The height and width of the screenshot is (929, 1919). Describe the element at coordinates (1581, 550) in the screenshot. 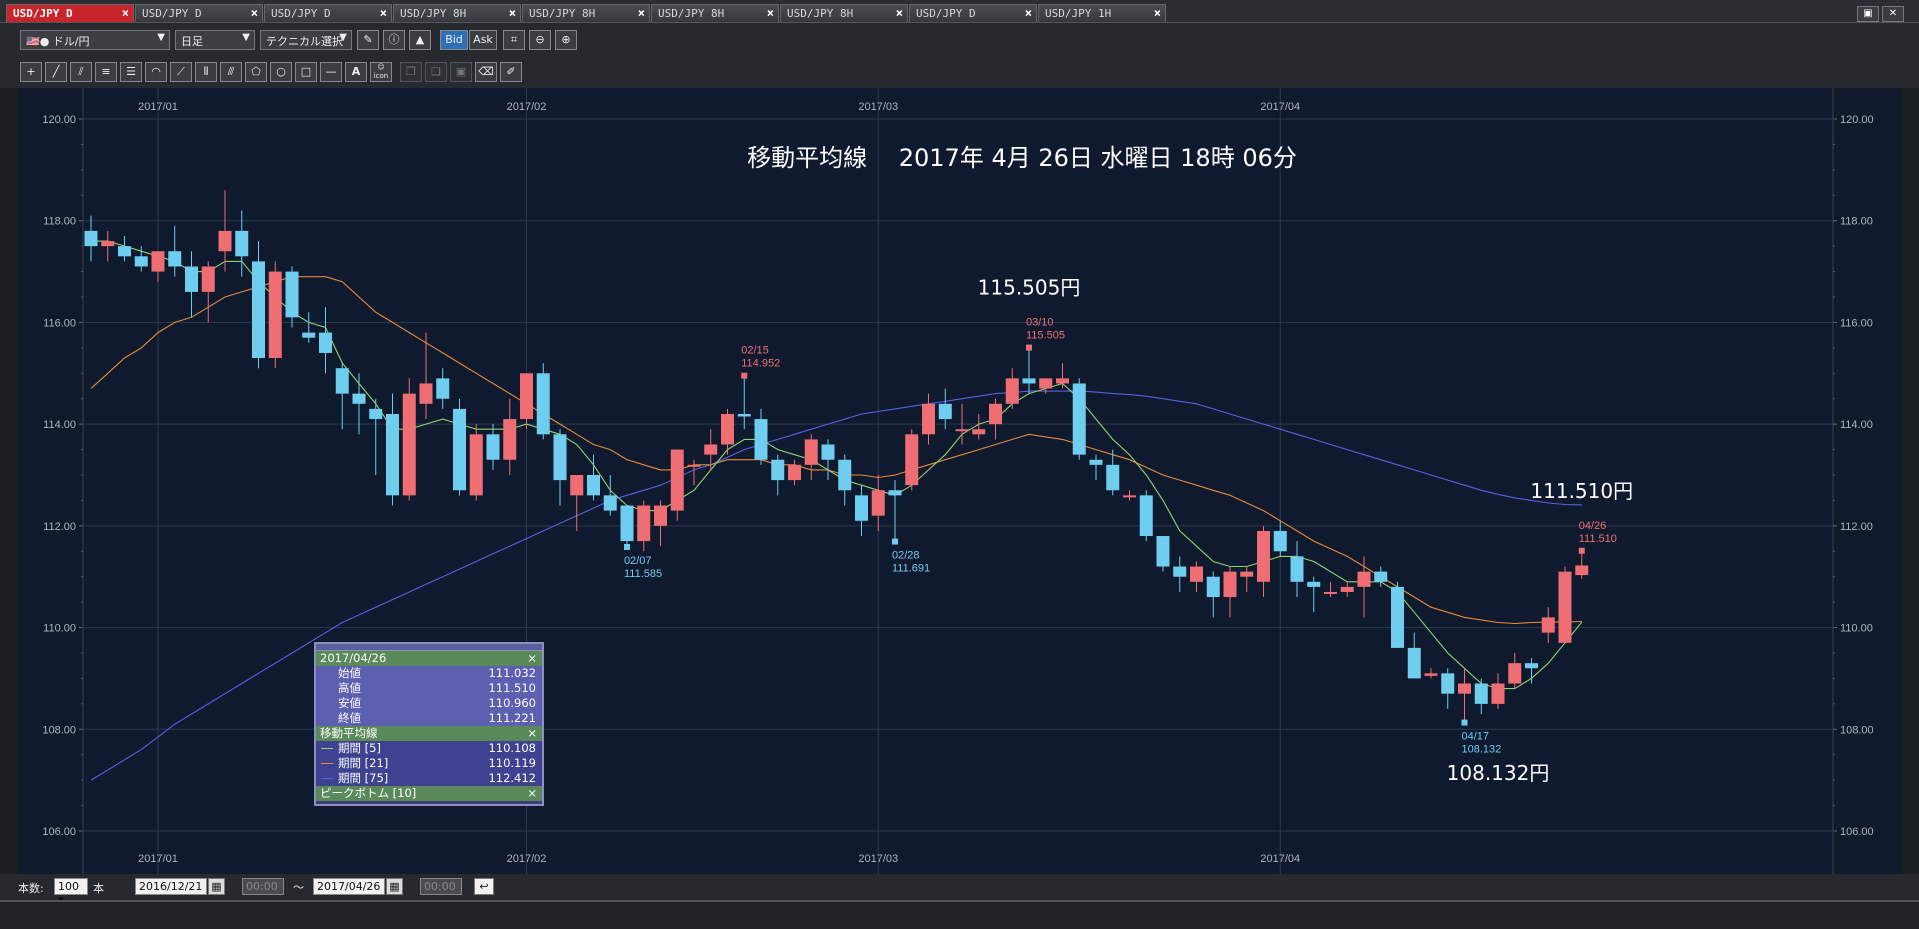

I see `peak-bottom-marker` at that location.